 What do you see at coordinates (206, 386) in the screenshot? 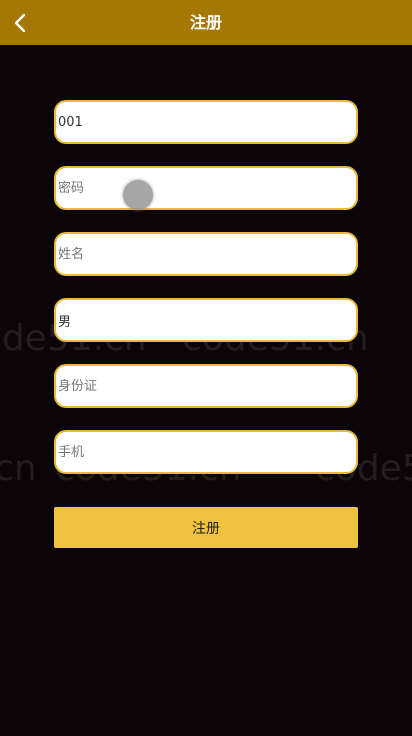
I see `id-card-field` at bounding box center [206, 386].